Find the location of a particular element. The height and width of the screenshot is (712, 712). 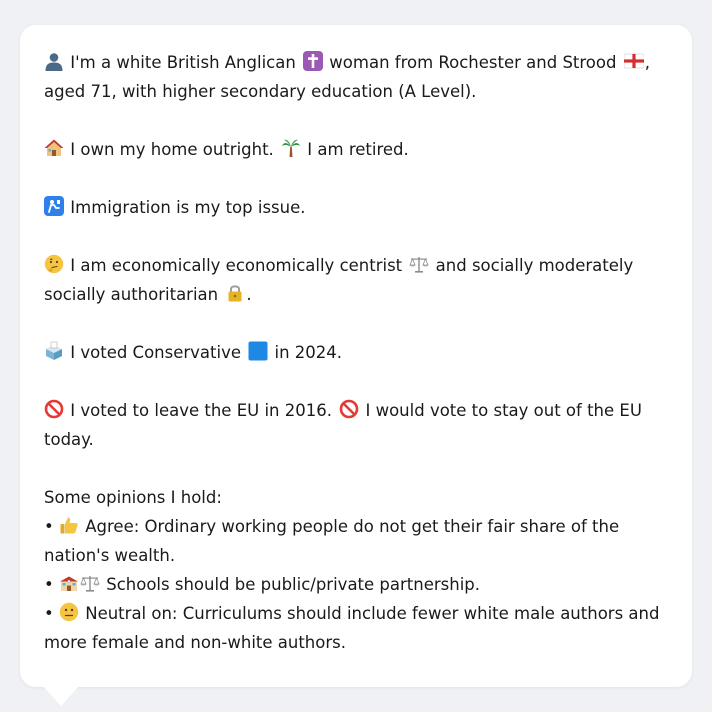

thumbs-up-icon is located at coordinates (69, 525).